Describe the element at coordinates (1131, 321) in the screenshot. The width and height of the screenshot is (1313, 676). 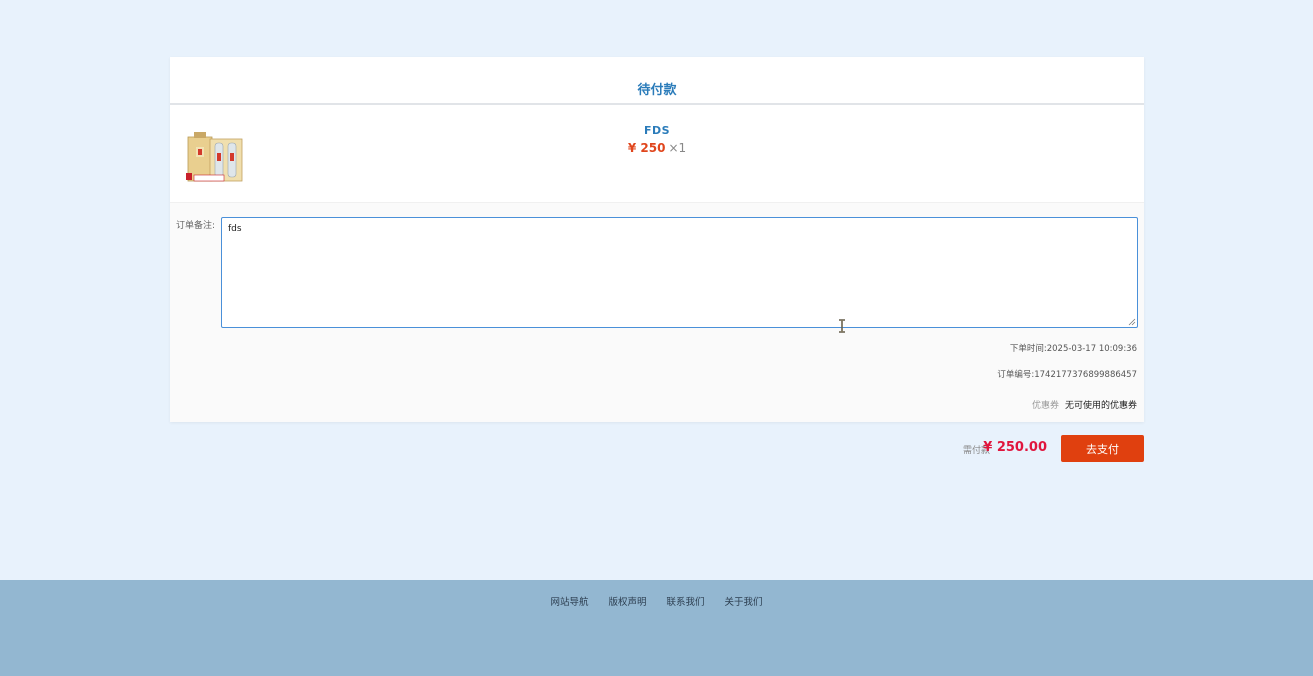
I see `resize-grip-icon` at that location.